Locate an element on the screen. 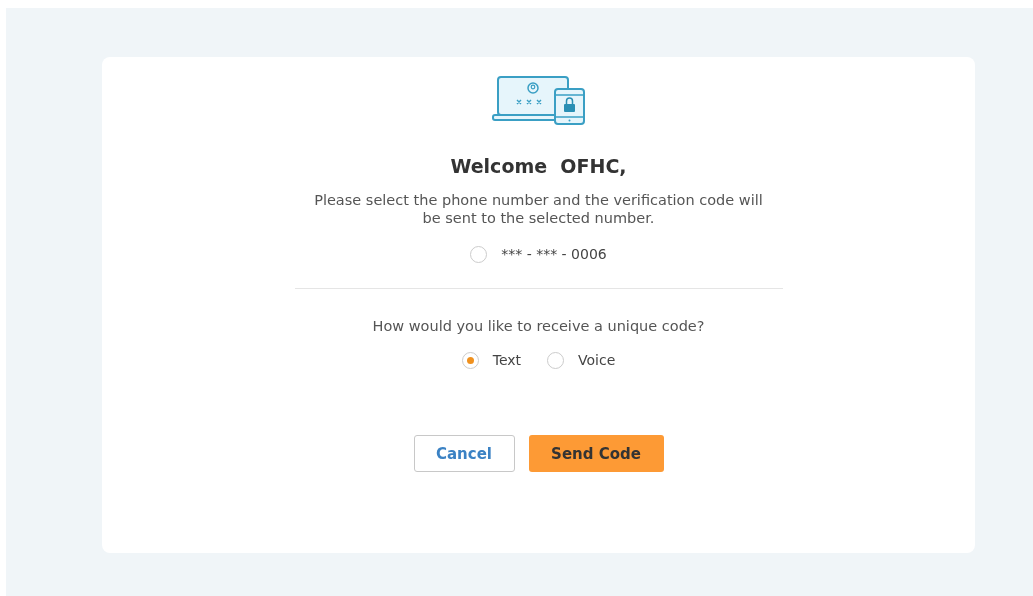  welcome-heading: Welcome OFHC, is located at coordinates (538, 166).